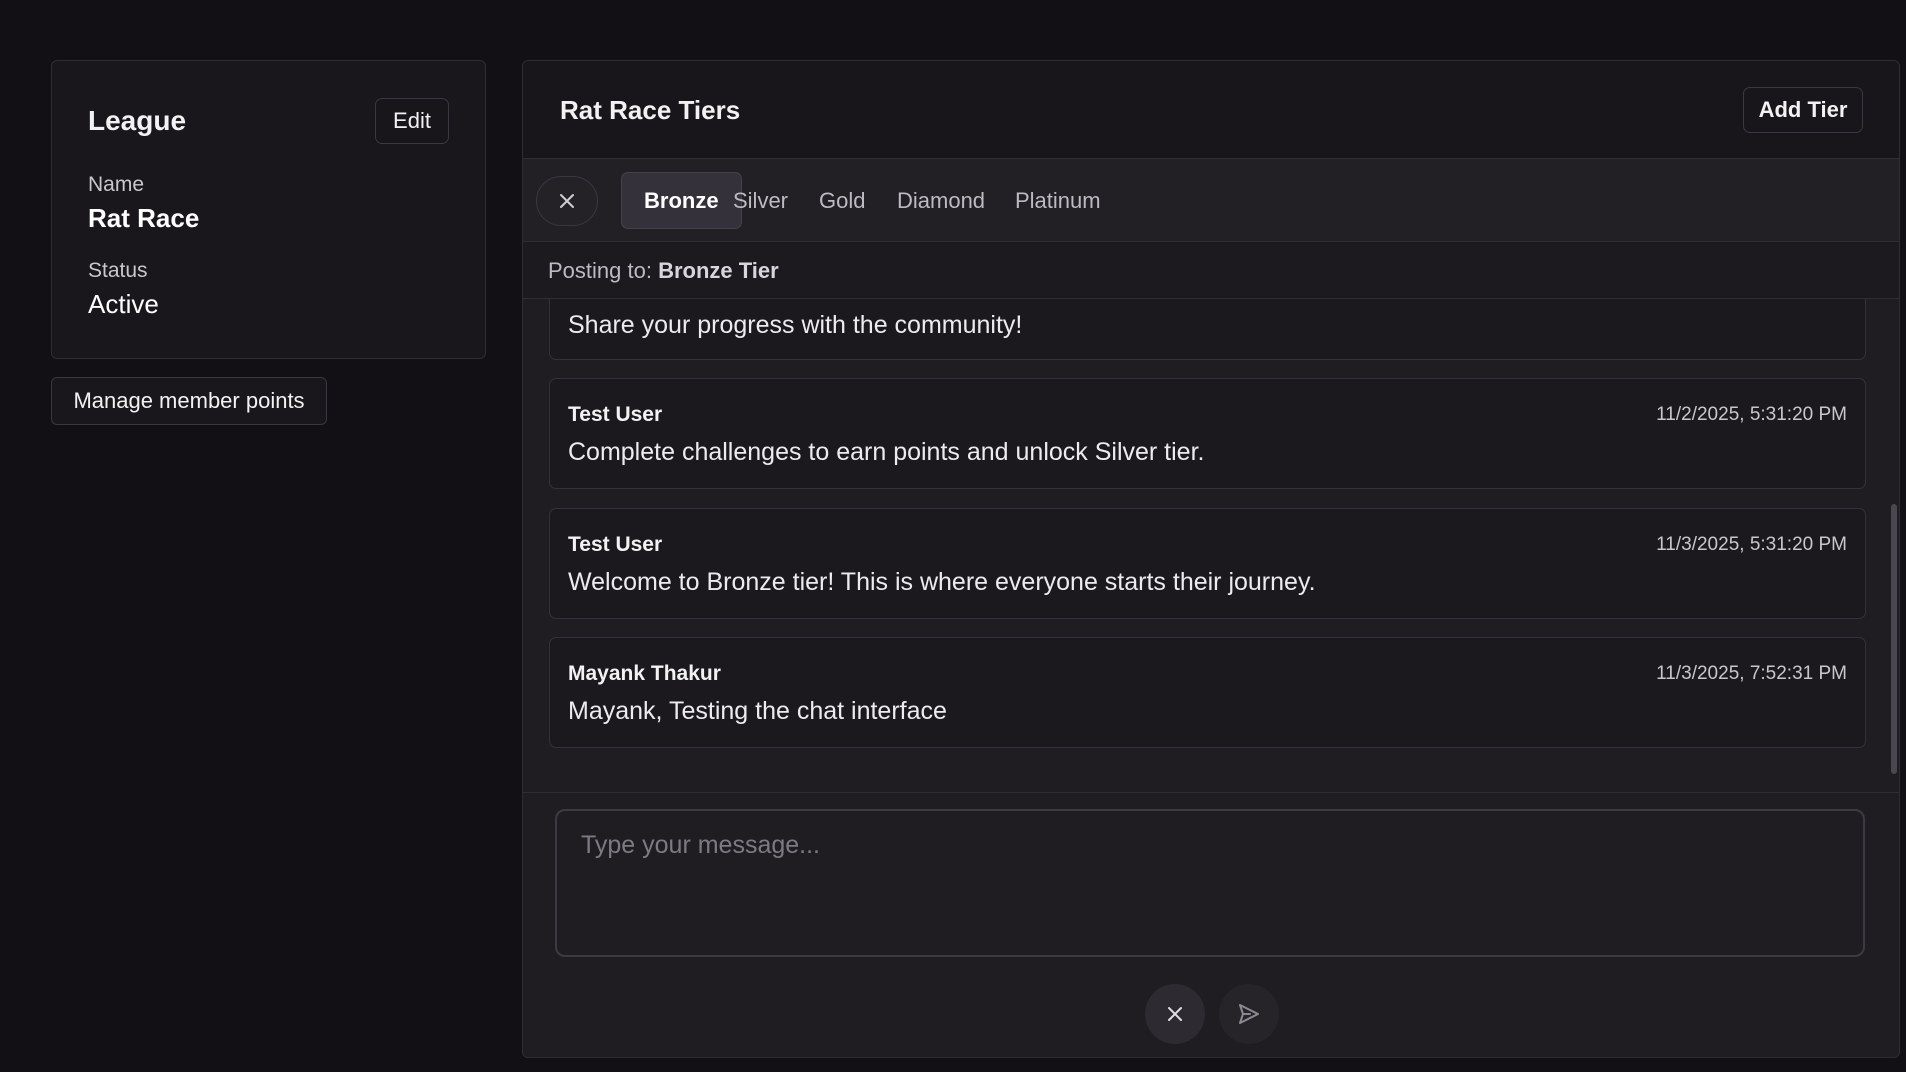 This screenshot has height=1072, width=1906. Describe the element at coordinates (1751, 414) in the screenshot. I see `message-timestamp: 11/2/2025, 5:31:20 PM` at that location.